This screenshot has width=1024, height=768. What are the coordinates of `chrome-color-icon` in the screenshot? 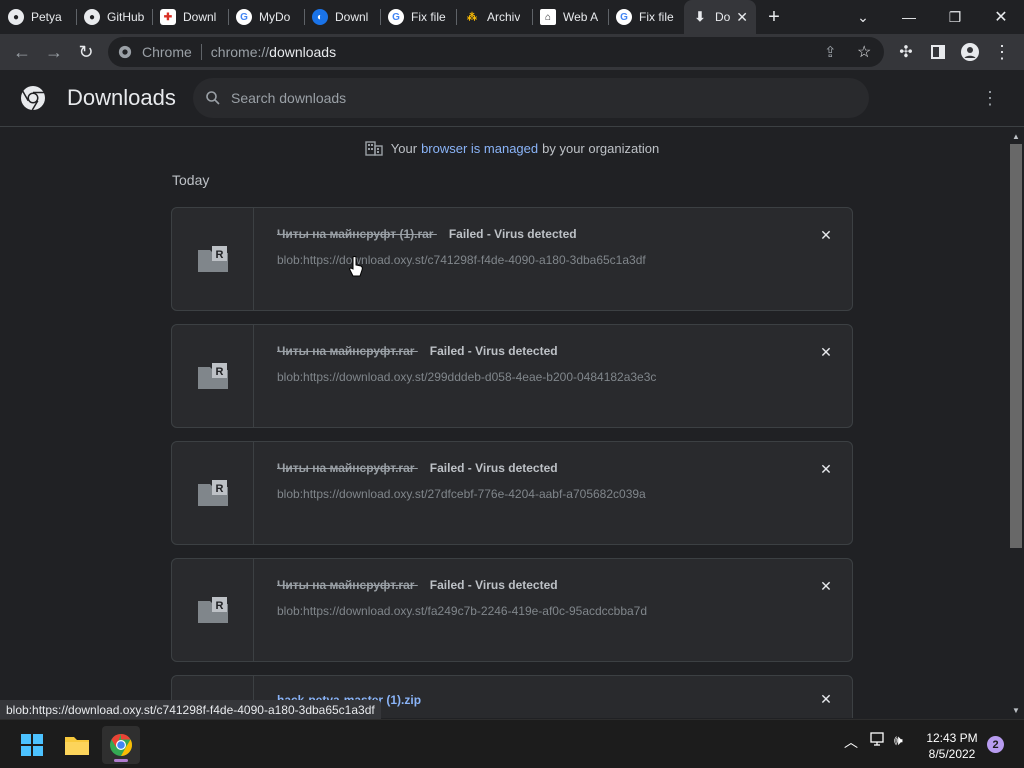 It's located at (121, 745).